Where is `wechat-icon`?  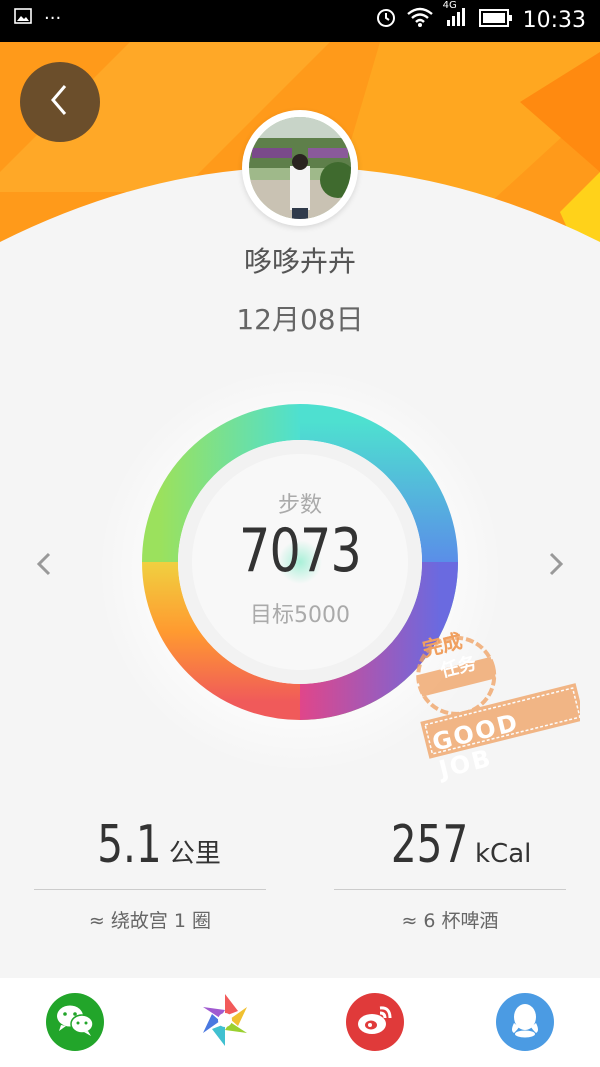 wechat-icon is located at coordinates (75, 1022).